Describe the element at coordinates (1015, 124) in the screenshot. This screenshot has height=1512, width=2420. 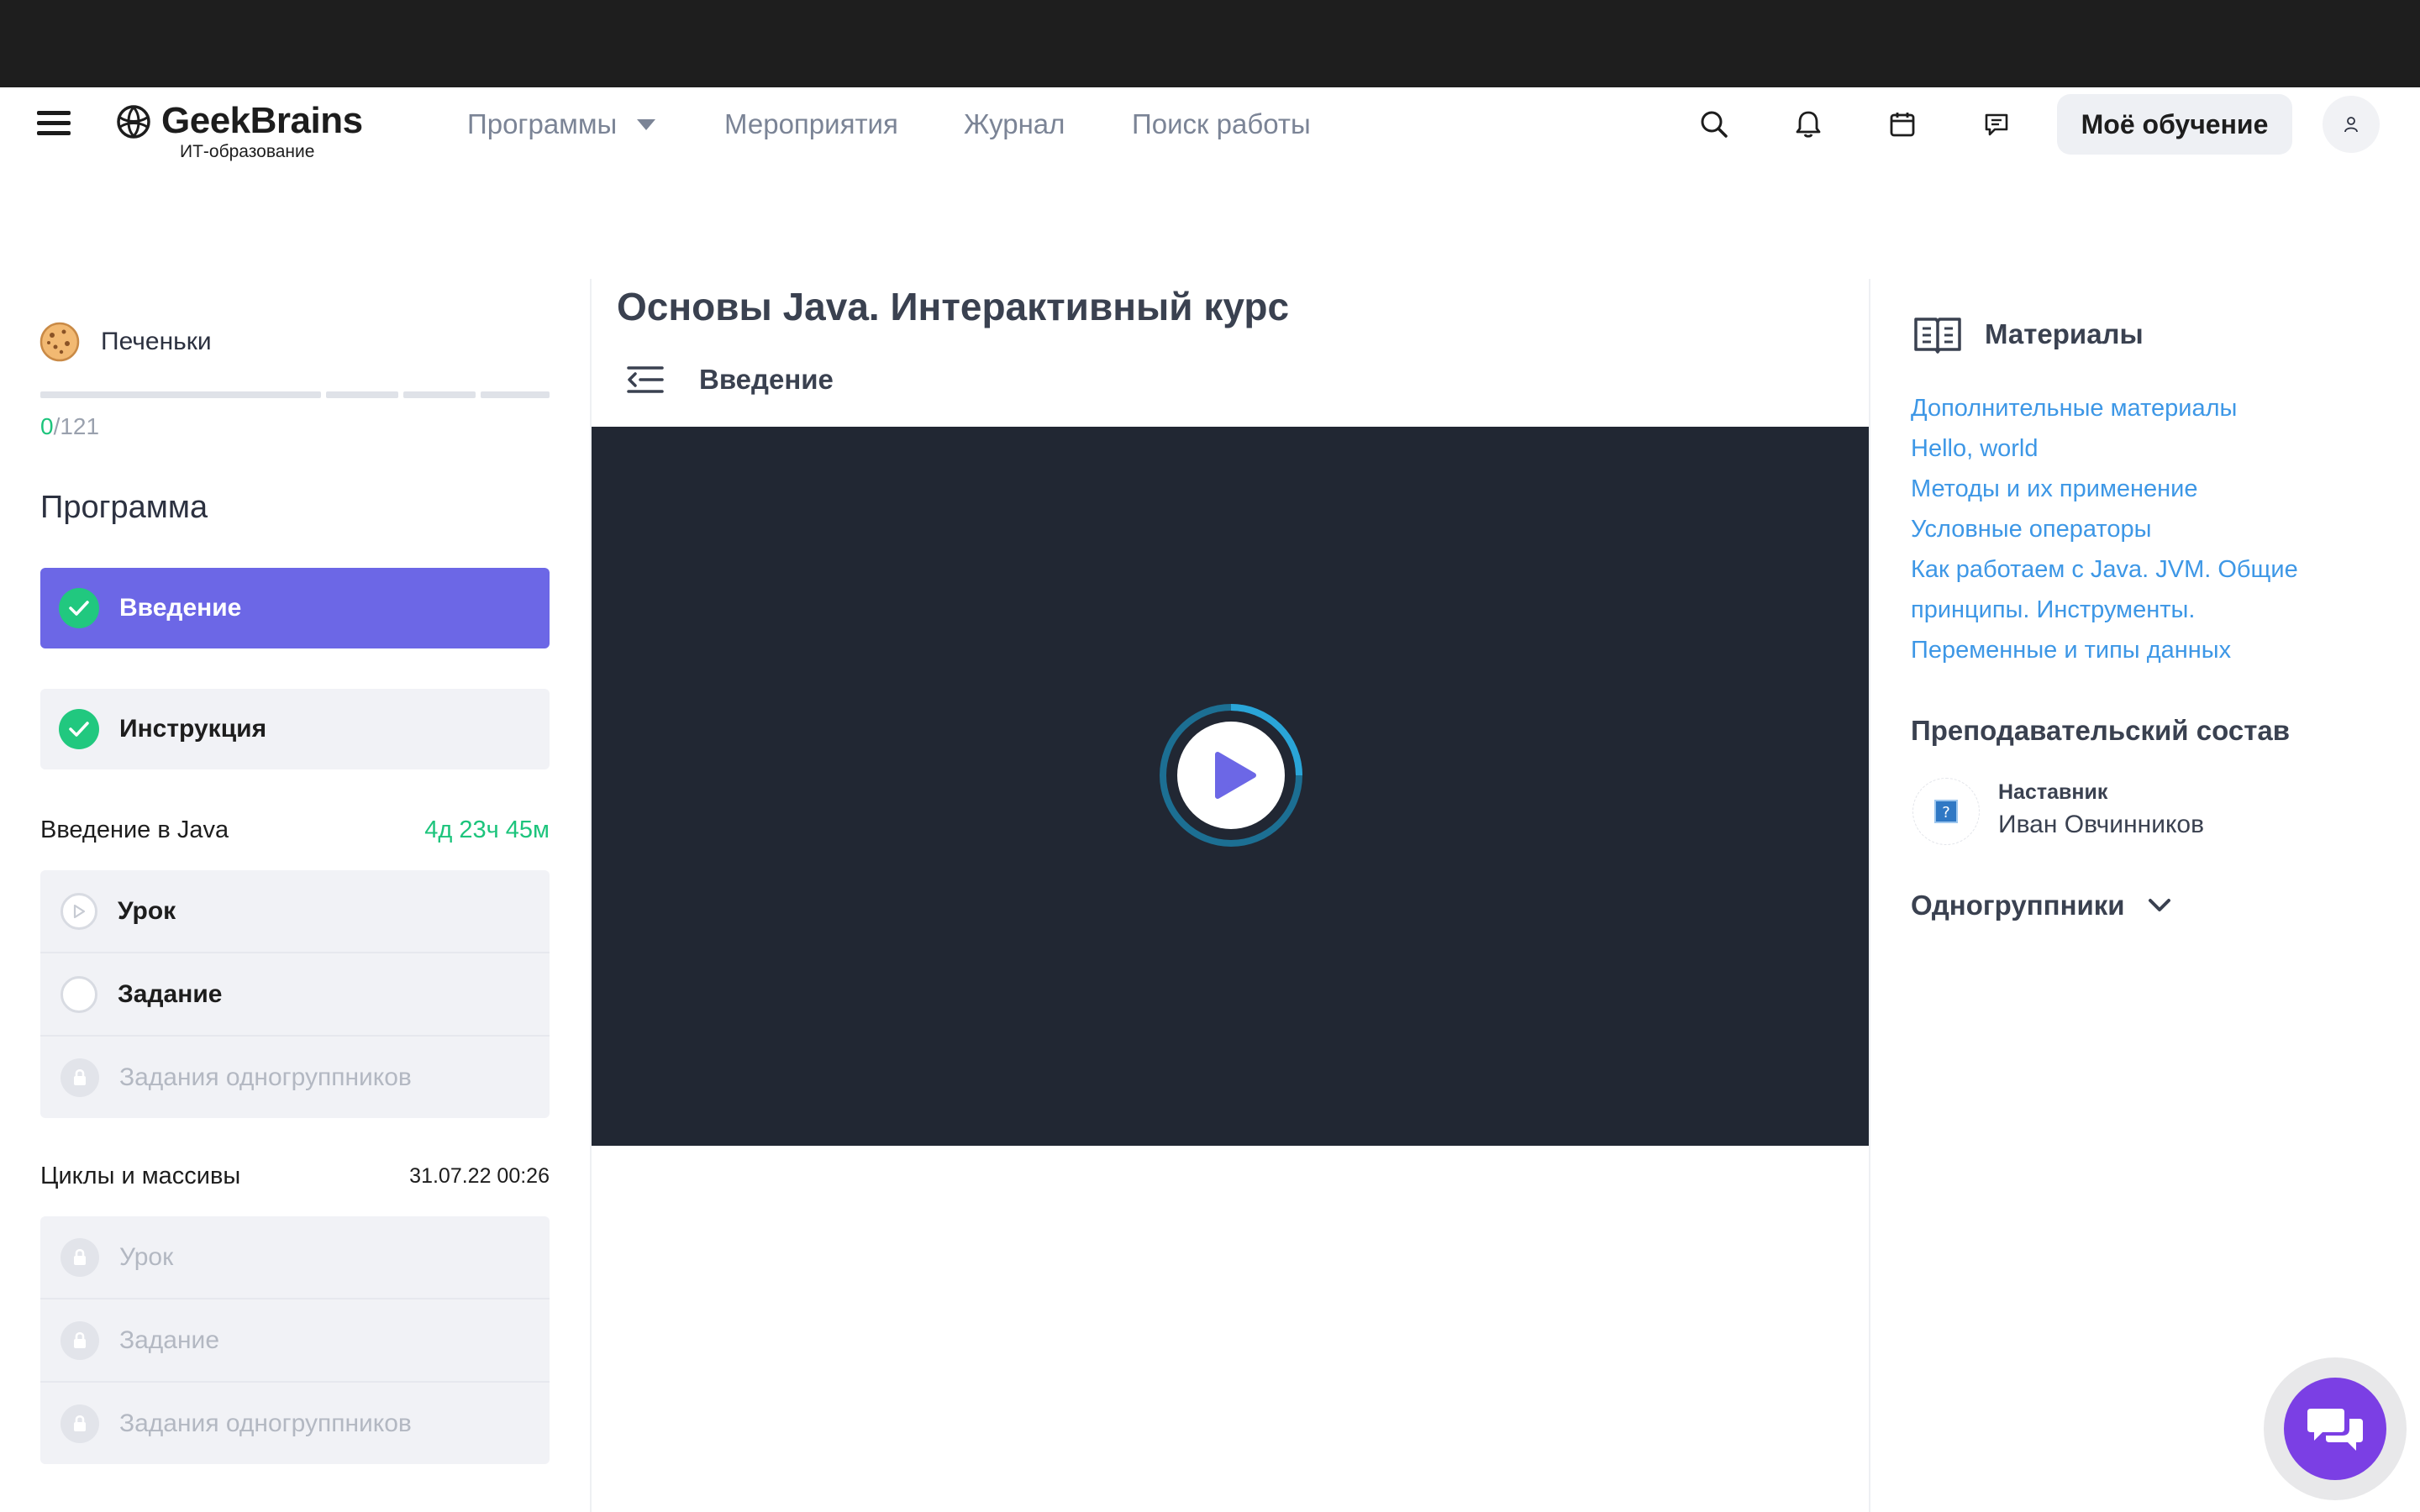
I see `nav-journal: Журнал` at that location.